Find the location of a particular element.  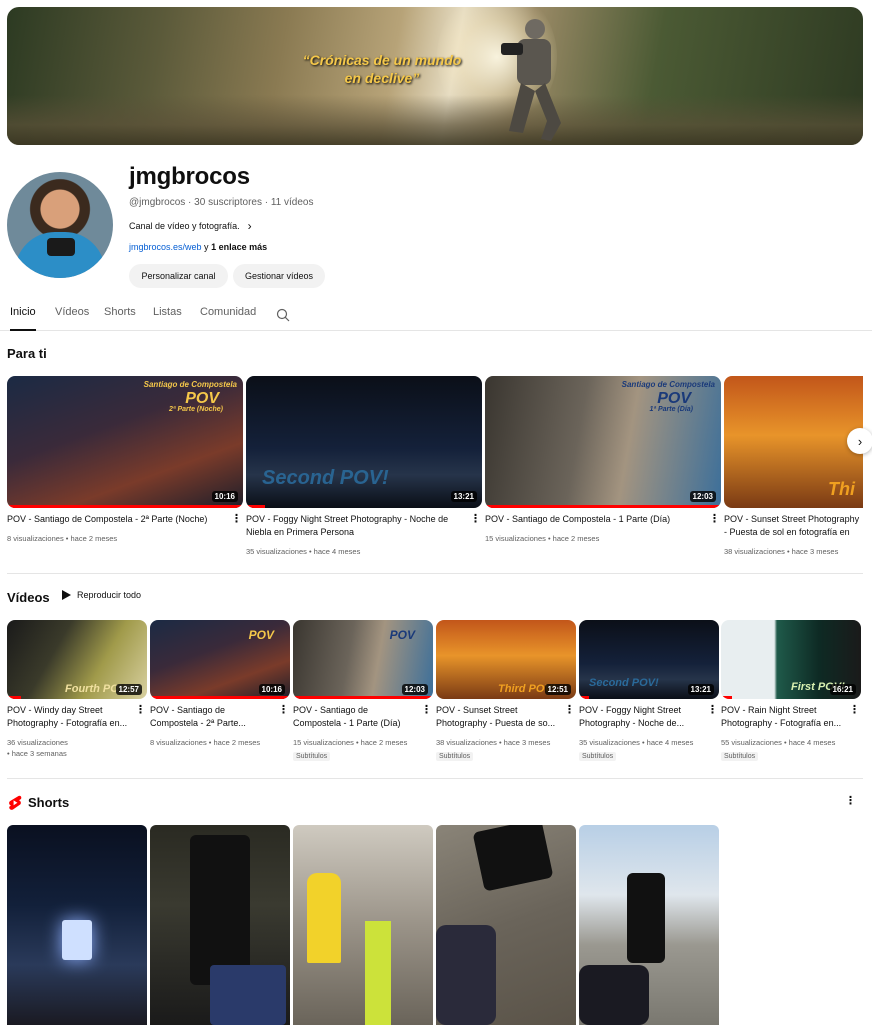

channel-description-text: Canal de vídeo y fotografía. is located at coordinates (184, 226).